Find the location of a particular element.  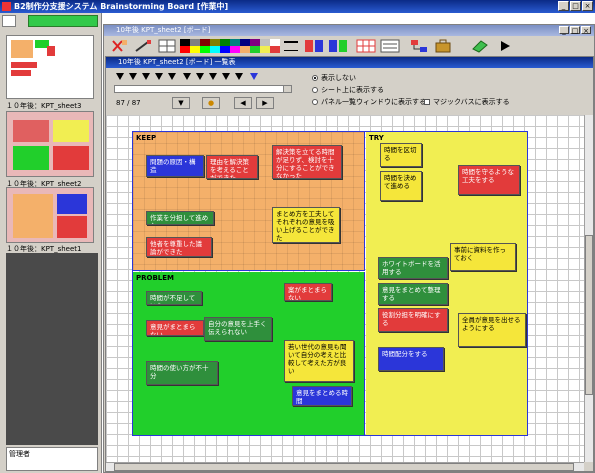

sticky-note: 意見がまとまらない is located at coordinates (175, 328).